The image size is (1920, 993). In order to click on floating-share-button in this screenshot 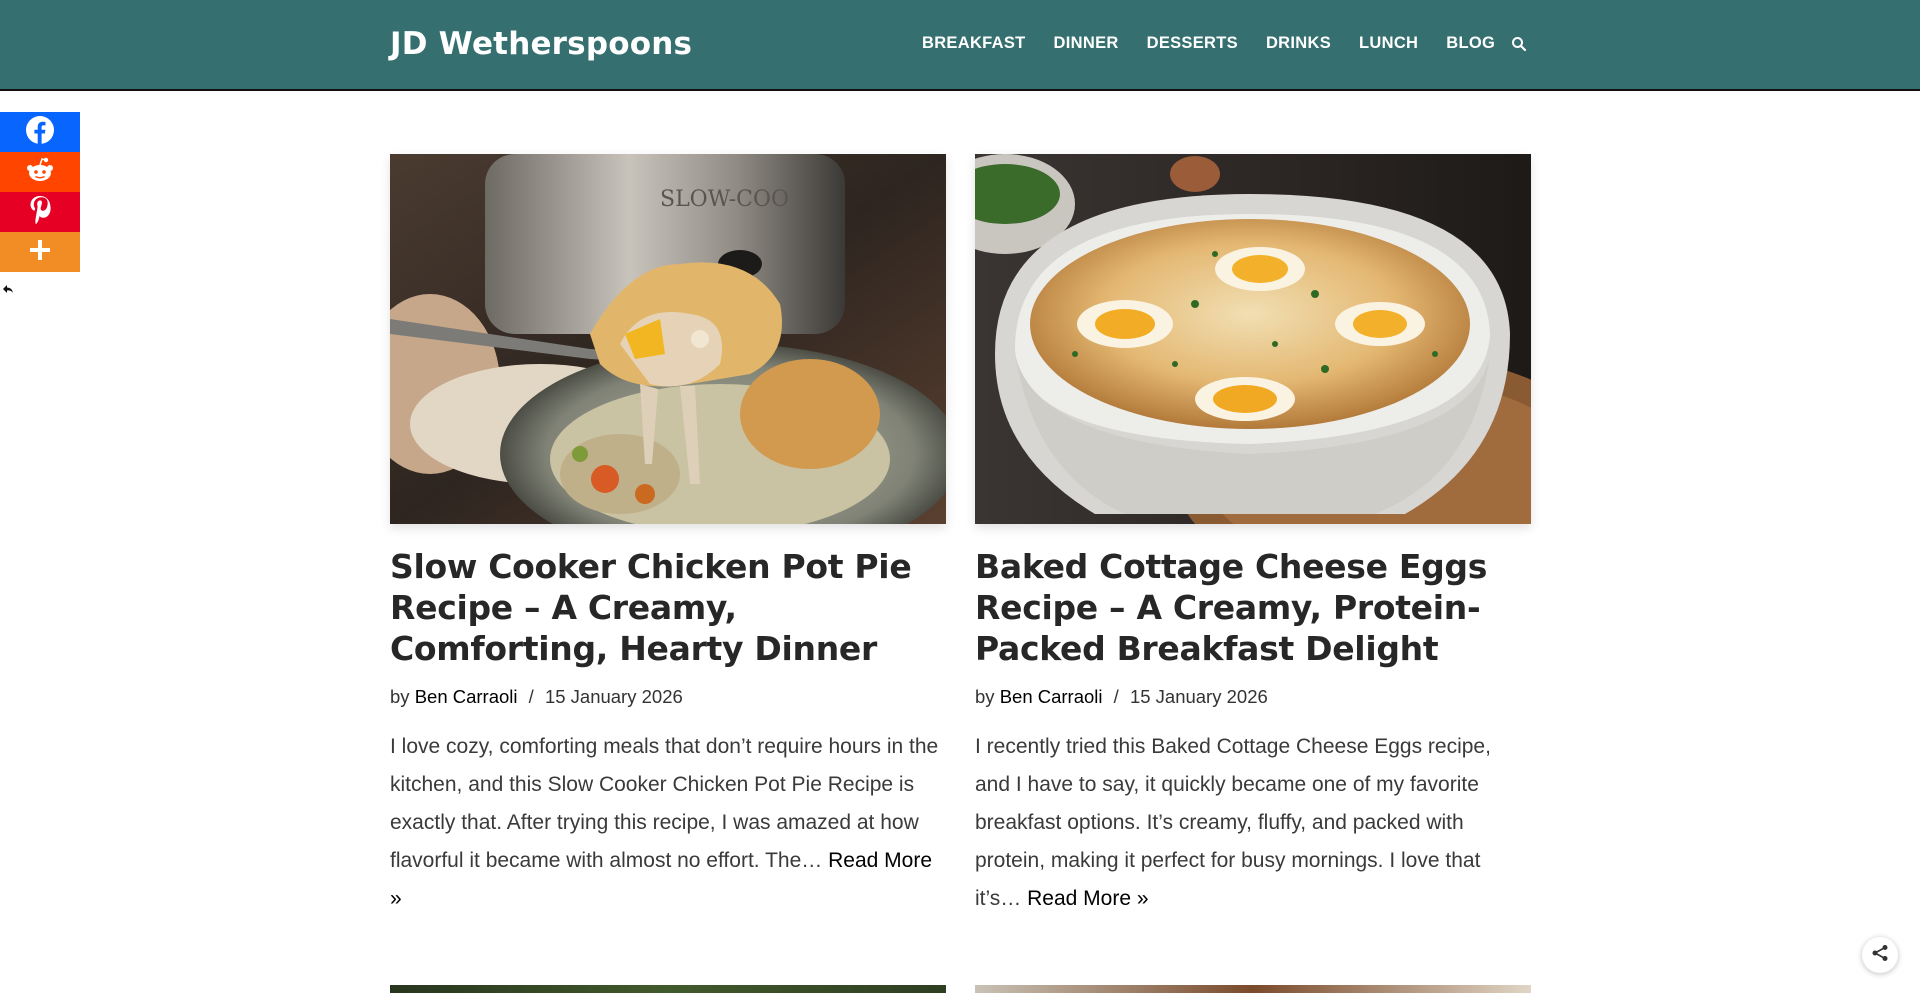, I will do `click(1880, 955)`.